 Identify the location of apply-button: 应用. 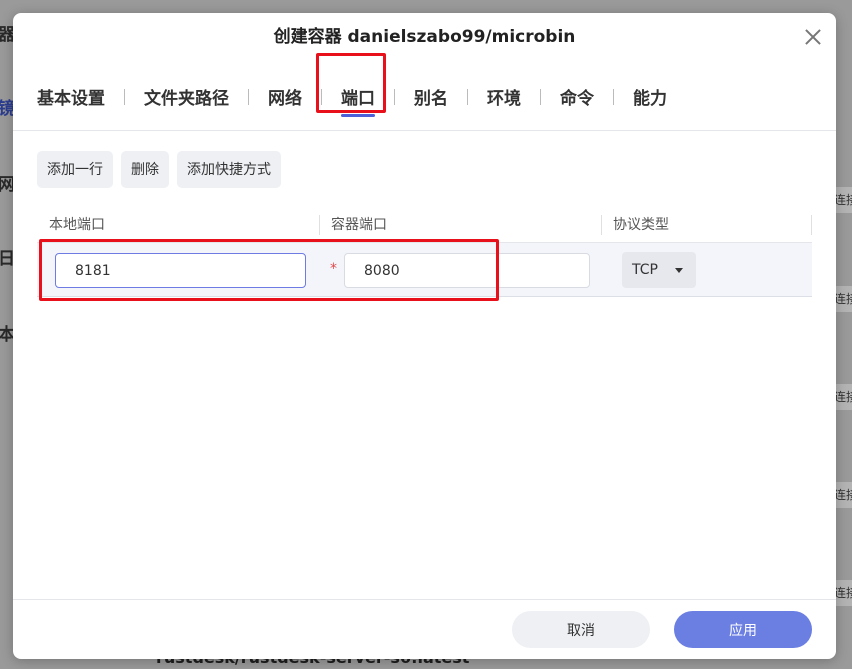
(743, 629).